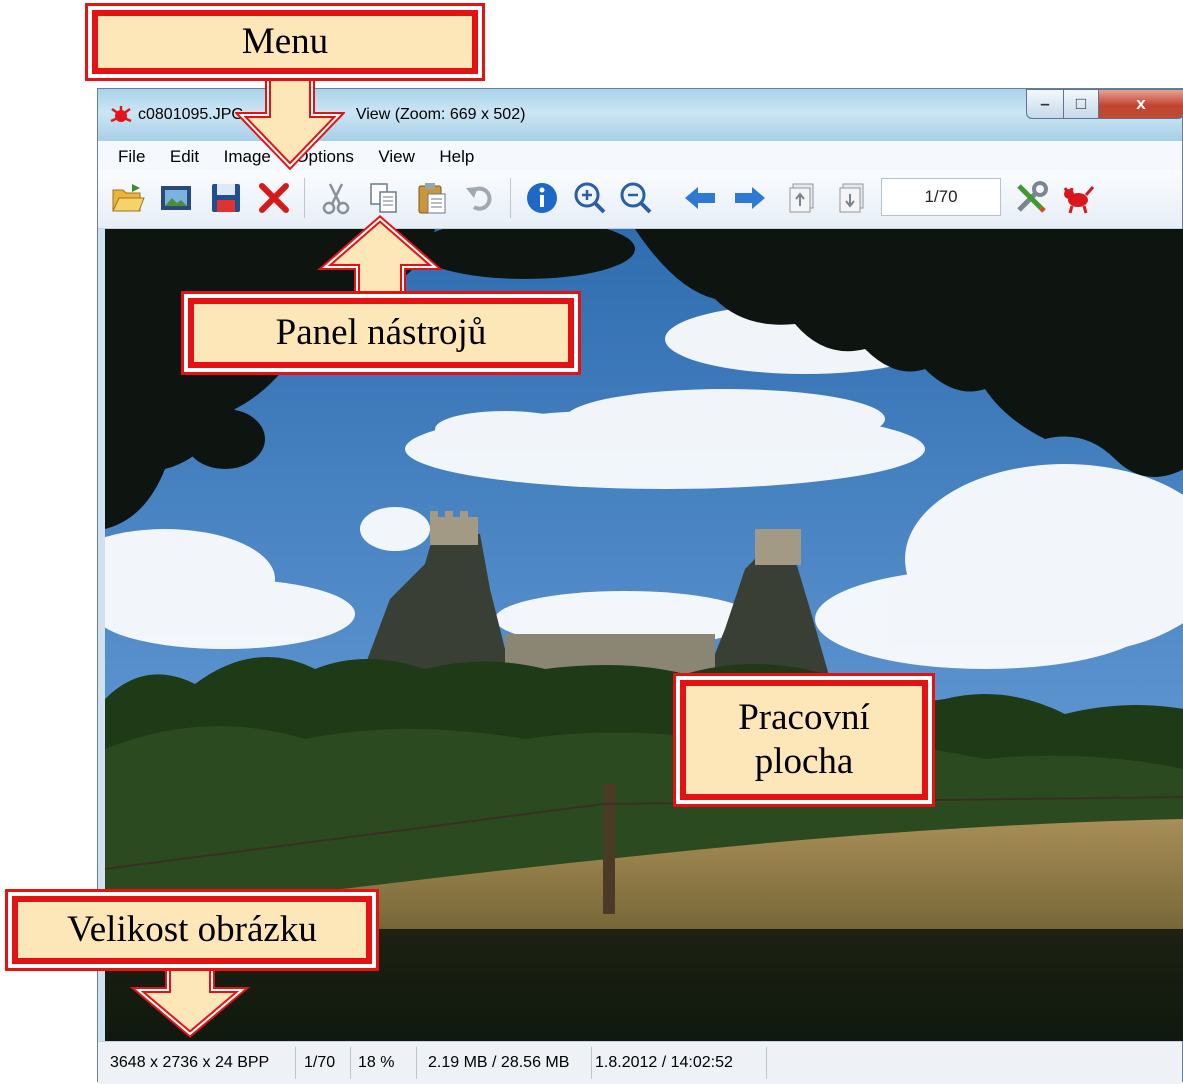 Image resolution: width=1183 pixels, height=1084 pixels. I want to click on info-icon, so click(542, 198).